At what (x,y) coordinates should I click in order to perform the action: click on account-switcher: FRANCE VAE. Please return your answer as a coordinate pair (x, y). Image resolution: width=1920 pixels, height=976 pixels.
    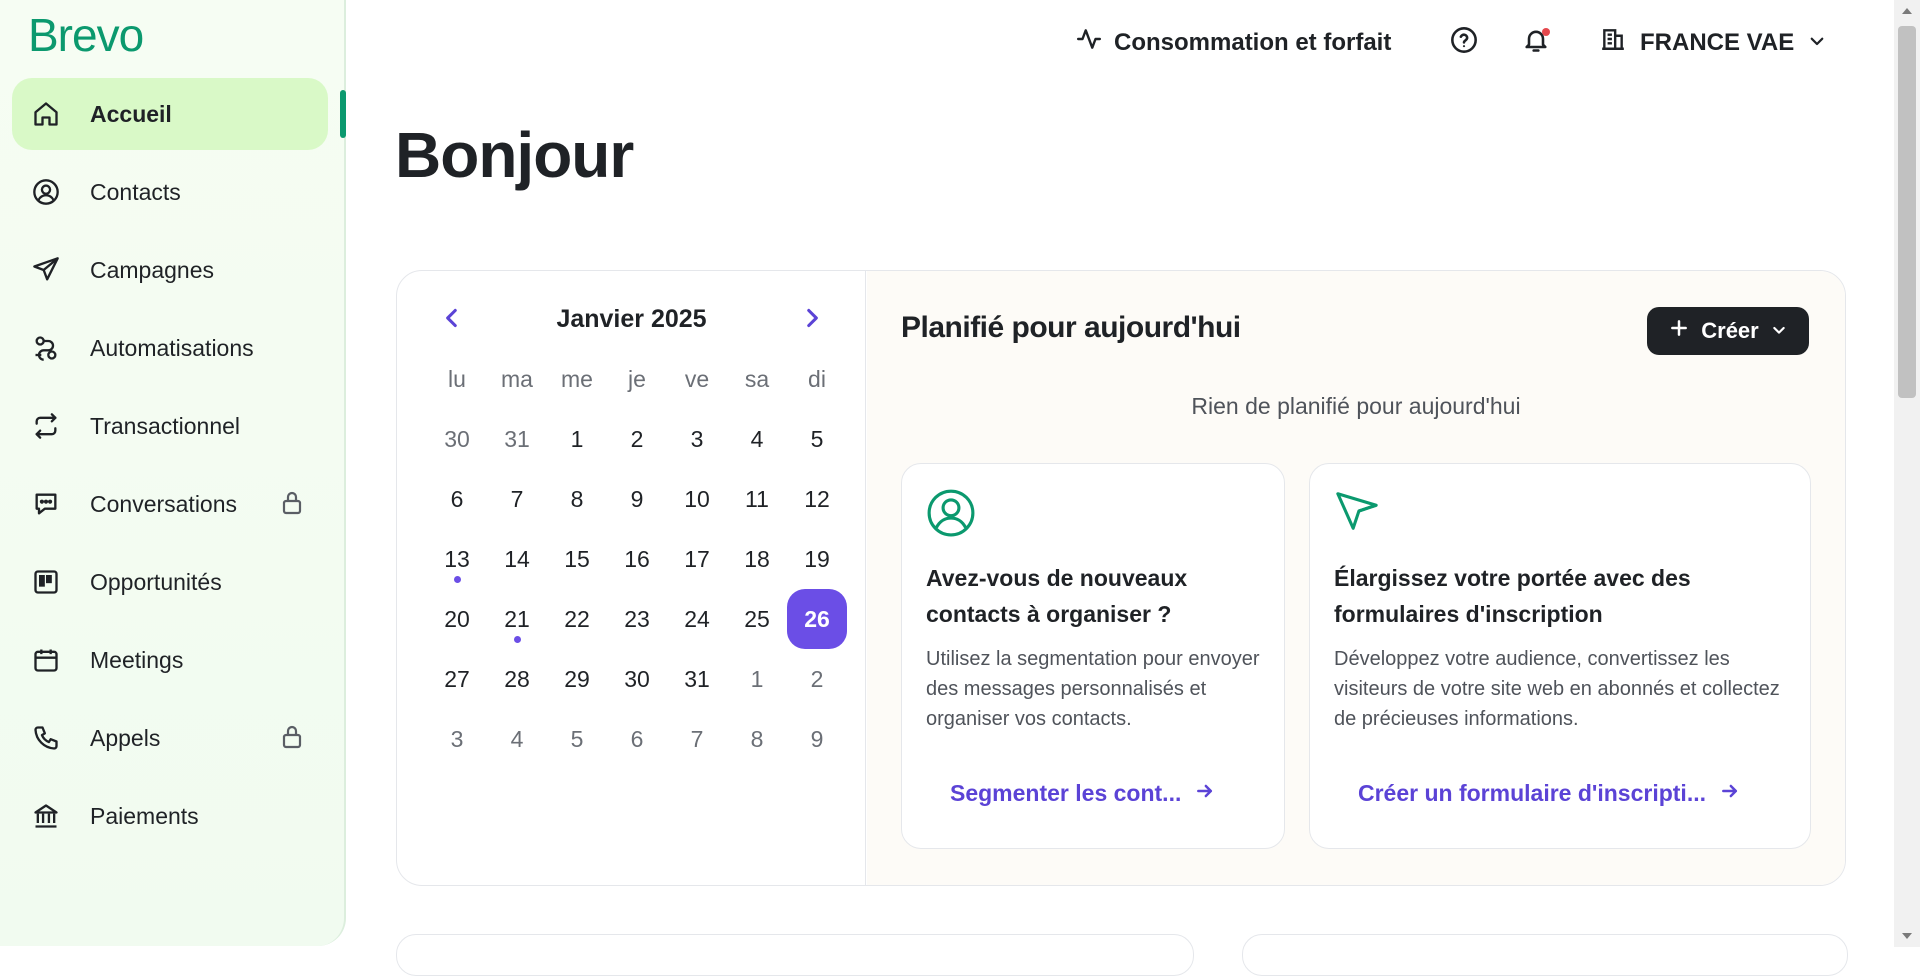
    Looking at the image, I should click on (1713, 42).